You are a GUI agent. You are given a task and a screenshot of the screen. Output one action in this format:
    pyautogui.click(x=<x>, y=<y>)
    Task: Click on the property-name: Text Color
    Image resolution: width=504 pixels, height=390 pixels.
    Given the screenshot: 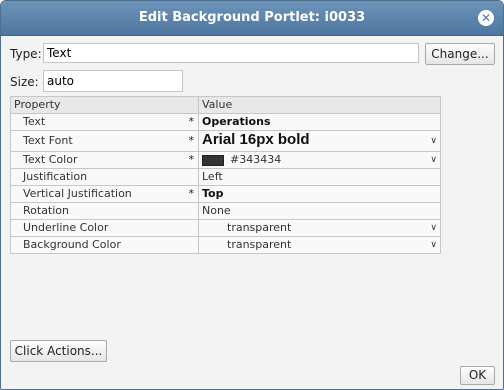 What is the action you would take?
    pyautogui.click(x=50, y=159)
    